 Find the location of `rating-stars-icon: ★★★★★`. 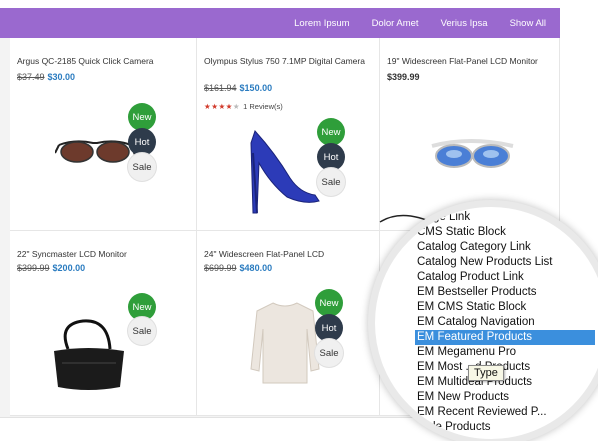

rating-stars-icon: ★★★★★ is located at coordinates (222, 106).